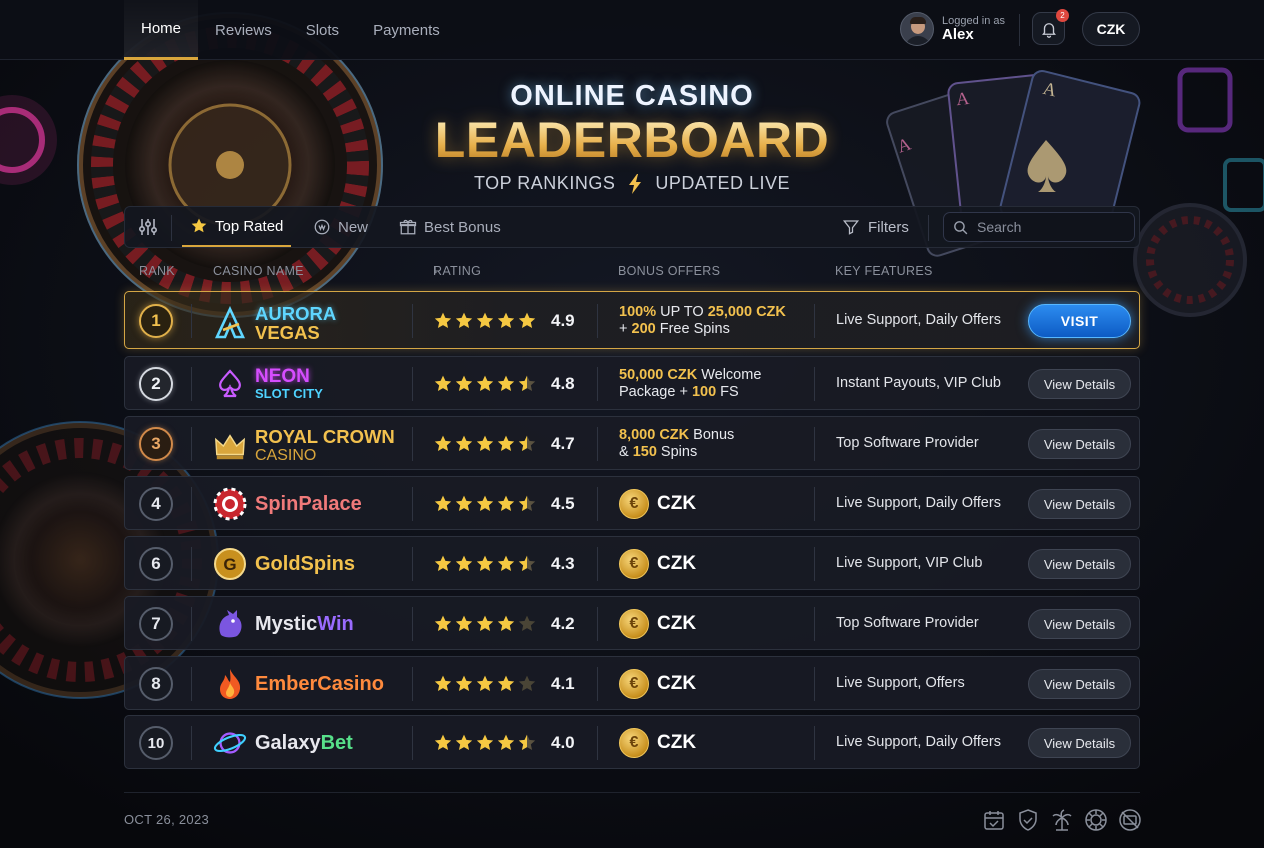 The height and width of the screenshot is (848, 1264). I want to click on sliders-icon, so click(148, 227).